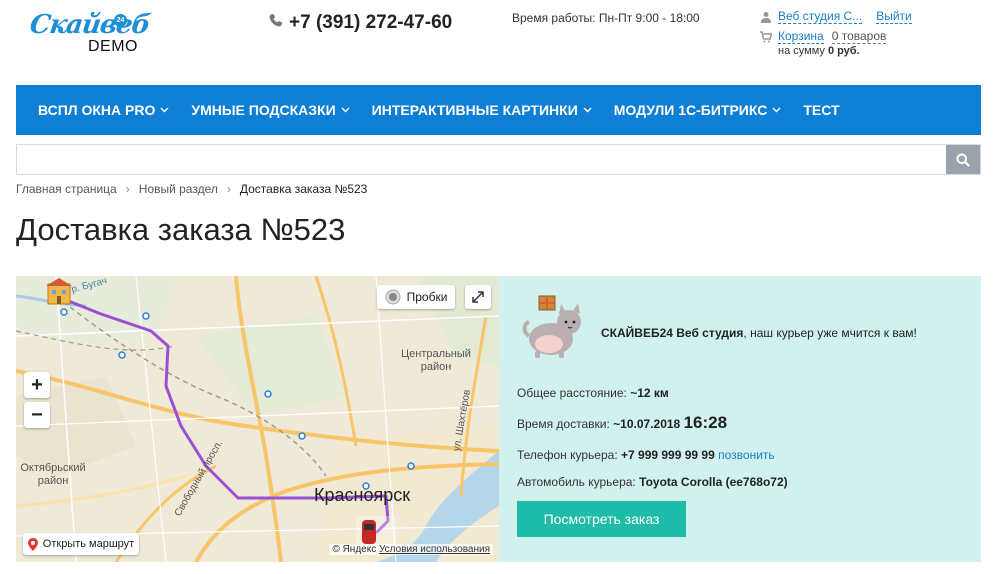 The image size is (1000, 574). Describe the element at coordinates (303, 189) in the screenshot. I see `breadcrumb-current: Доставка заказа №523` at that location.